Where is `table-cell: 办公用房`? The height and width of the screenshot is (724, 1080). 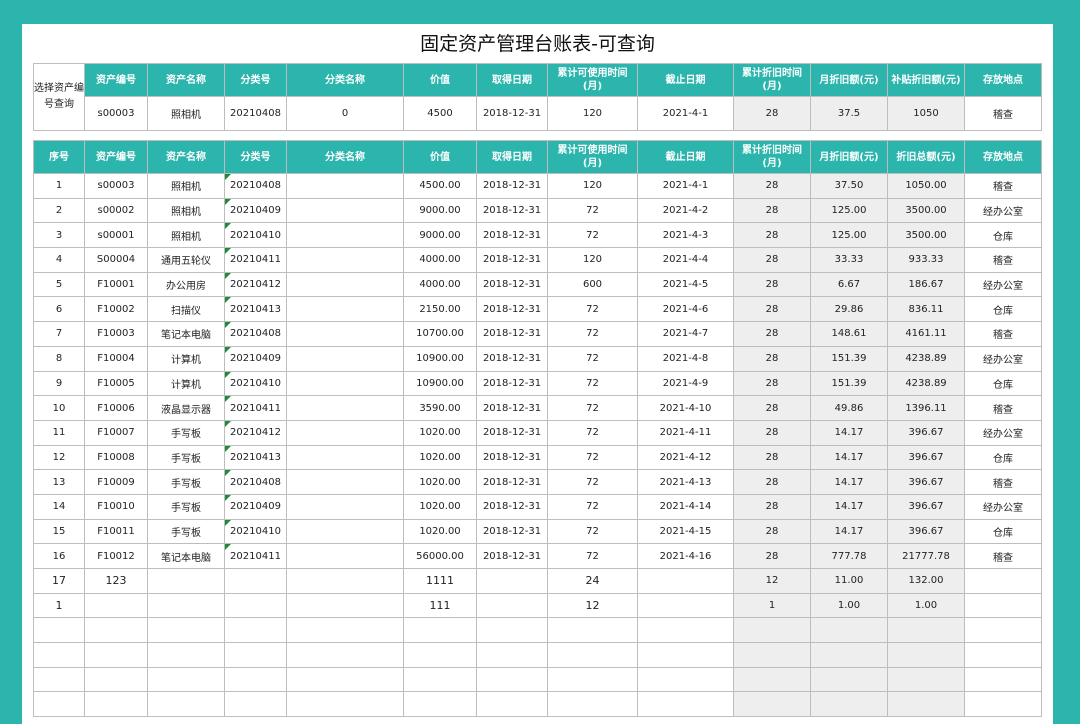 table-cell: 办公用房 is located at coordinates (186, 284).